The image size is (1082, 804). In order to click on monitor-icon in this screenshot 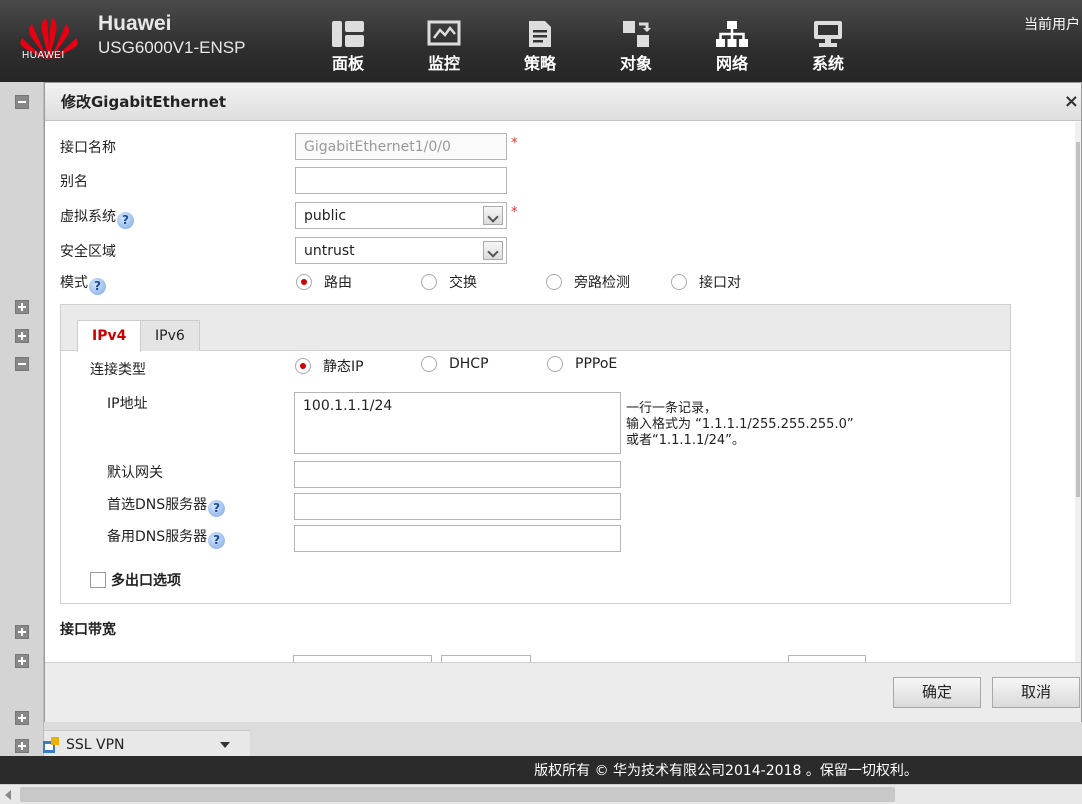, I will do `click(444, 33)`.